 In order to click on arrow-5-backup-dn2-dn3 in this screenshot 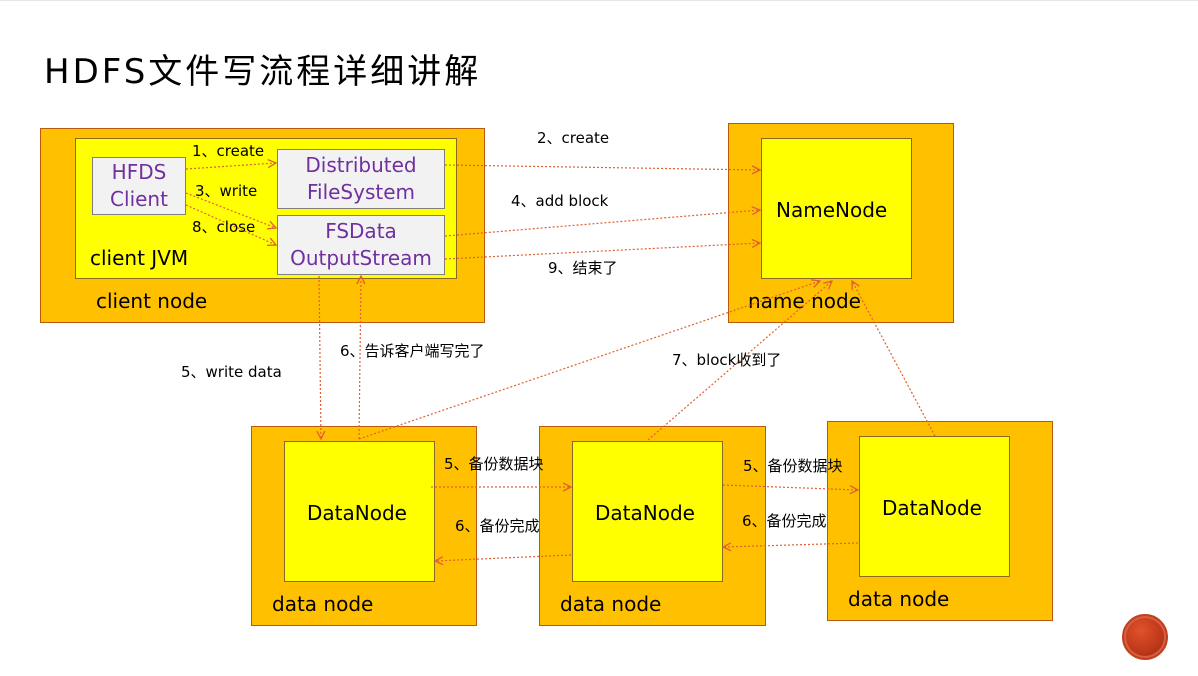, I will do `click(790, 487)`.